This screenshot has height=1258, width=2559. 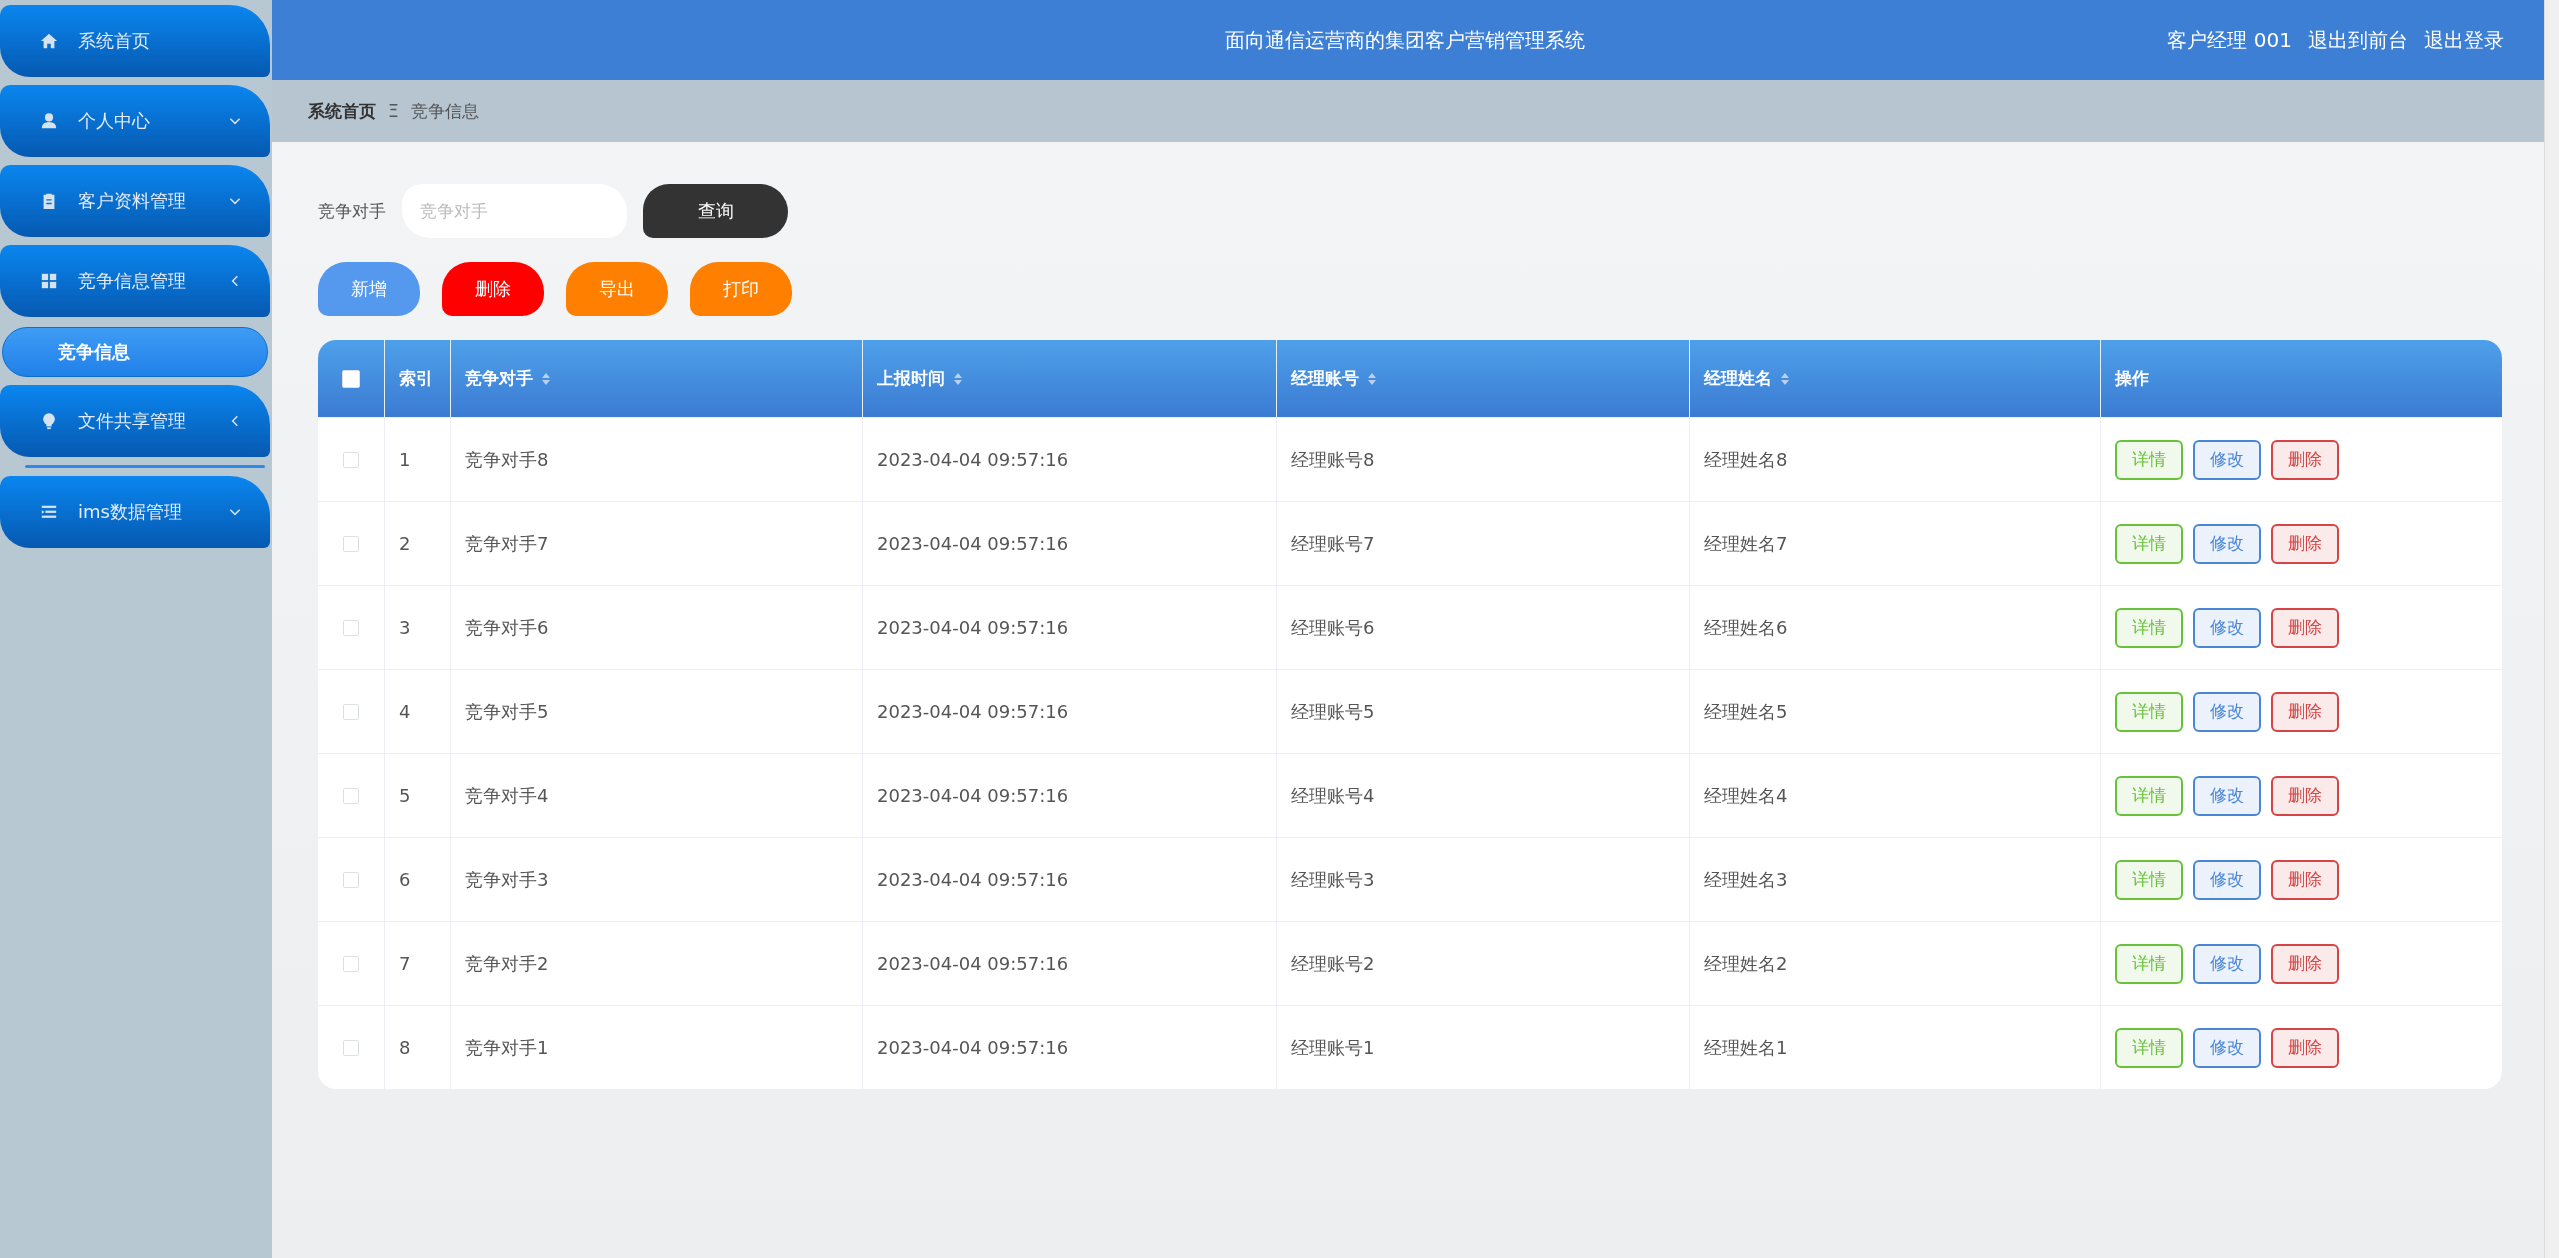 I want to click on action-button: 新增, so click(x=369, y=289).